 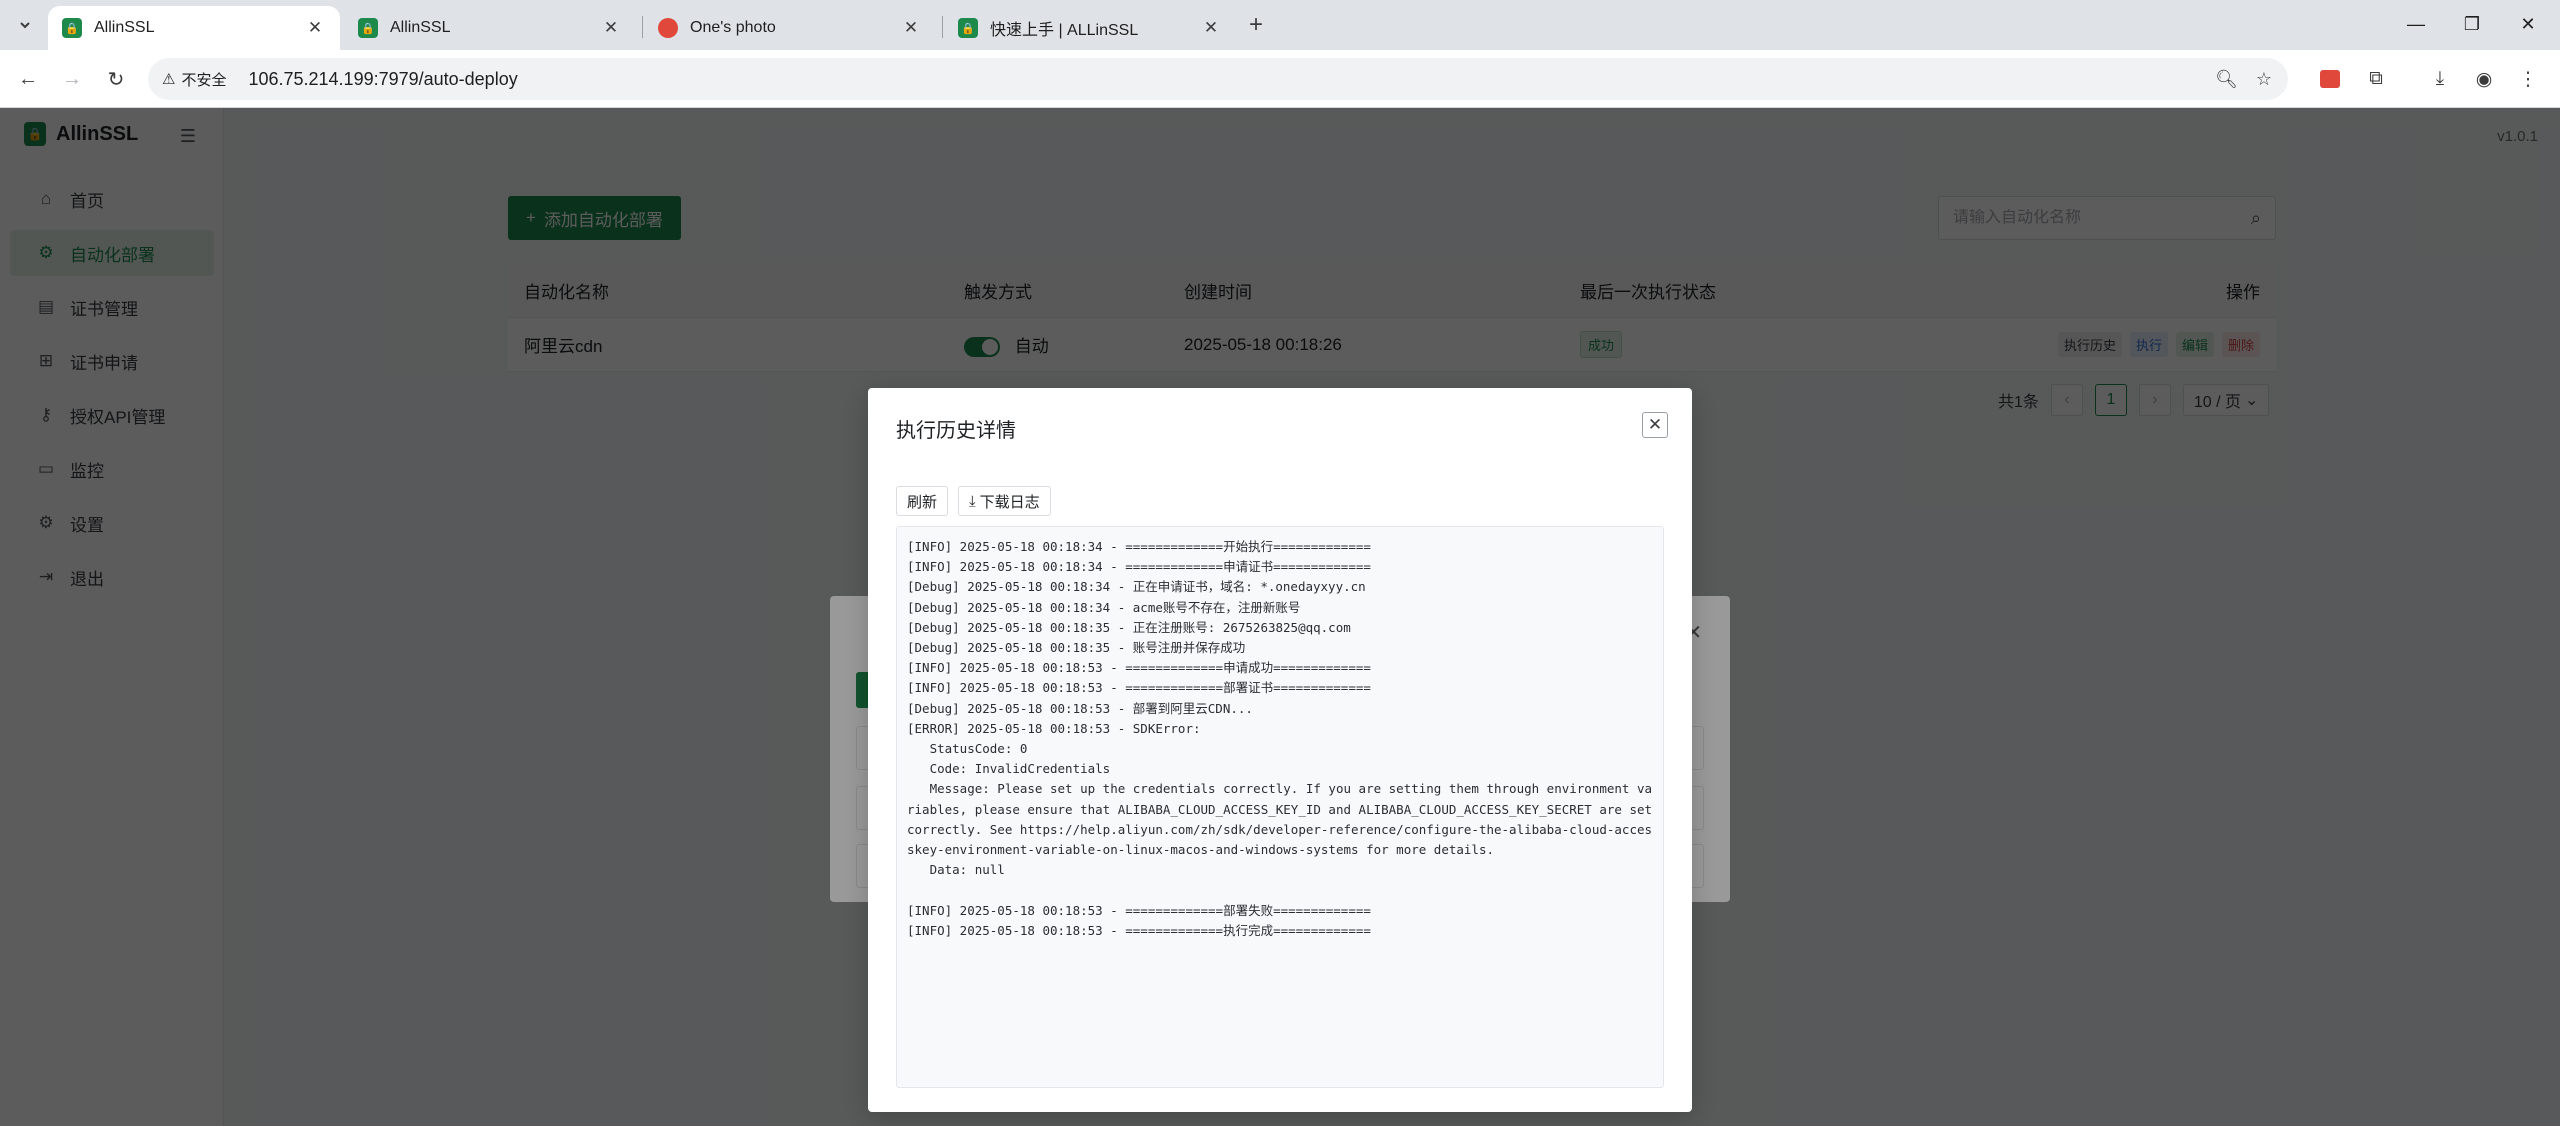 What do you see at coordinates (72, 79) in the screenshot?
I see `forward-arrow-icon: →` at bounding box center [72, 79].